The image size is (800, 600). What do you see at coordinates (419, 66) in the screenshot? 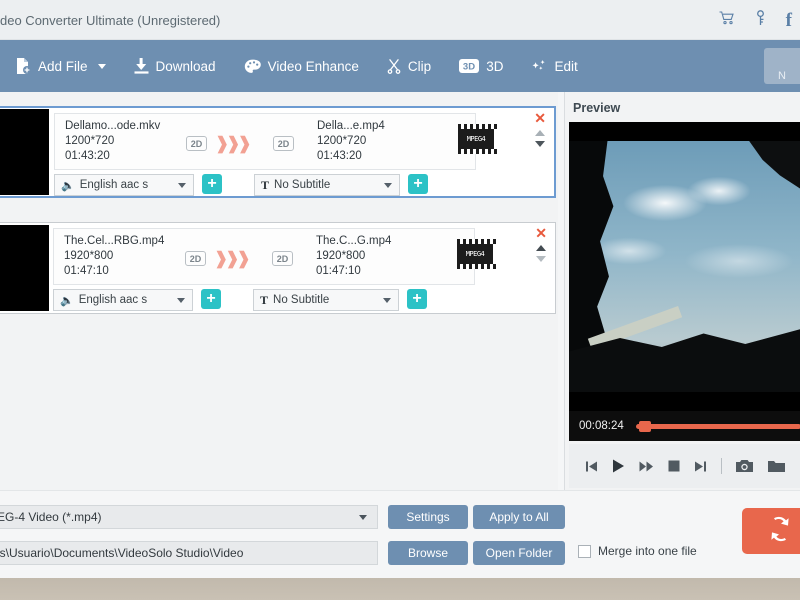
I see `toolbar-clip-label: Clip` at bounding box center [419, 66].